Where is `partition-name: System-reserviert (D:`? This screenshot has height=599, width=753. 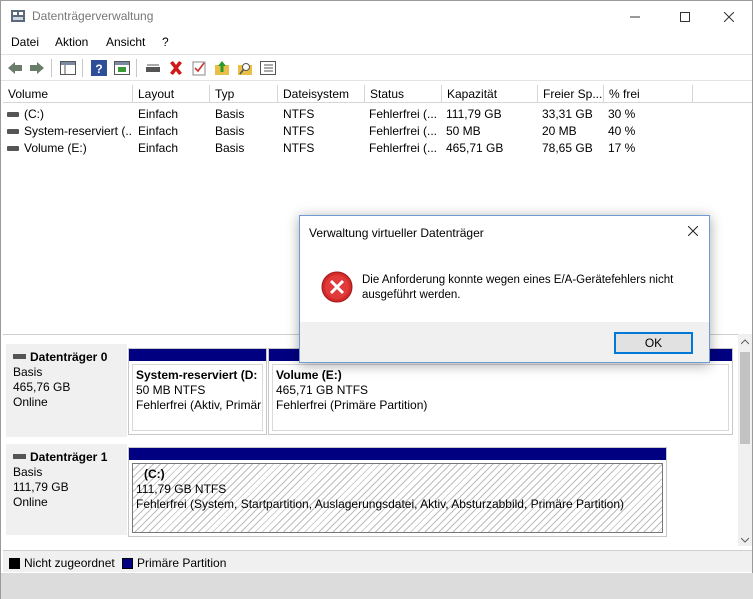 partition-name: System-reserviert (D: is located at coordinates (197, 375).